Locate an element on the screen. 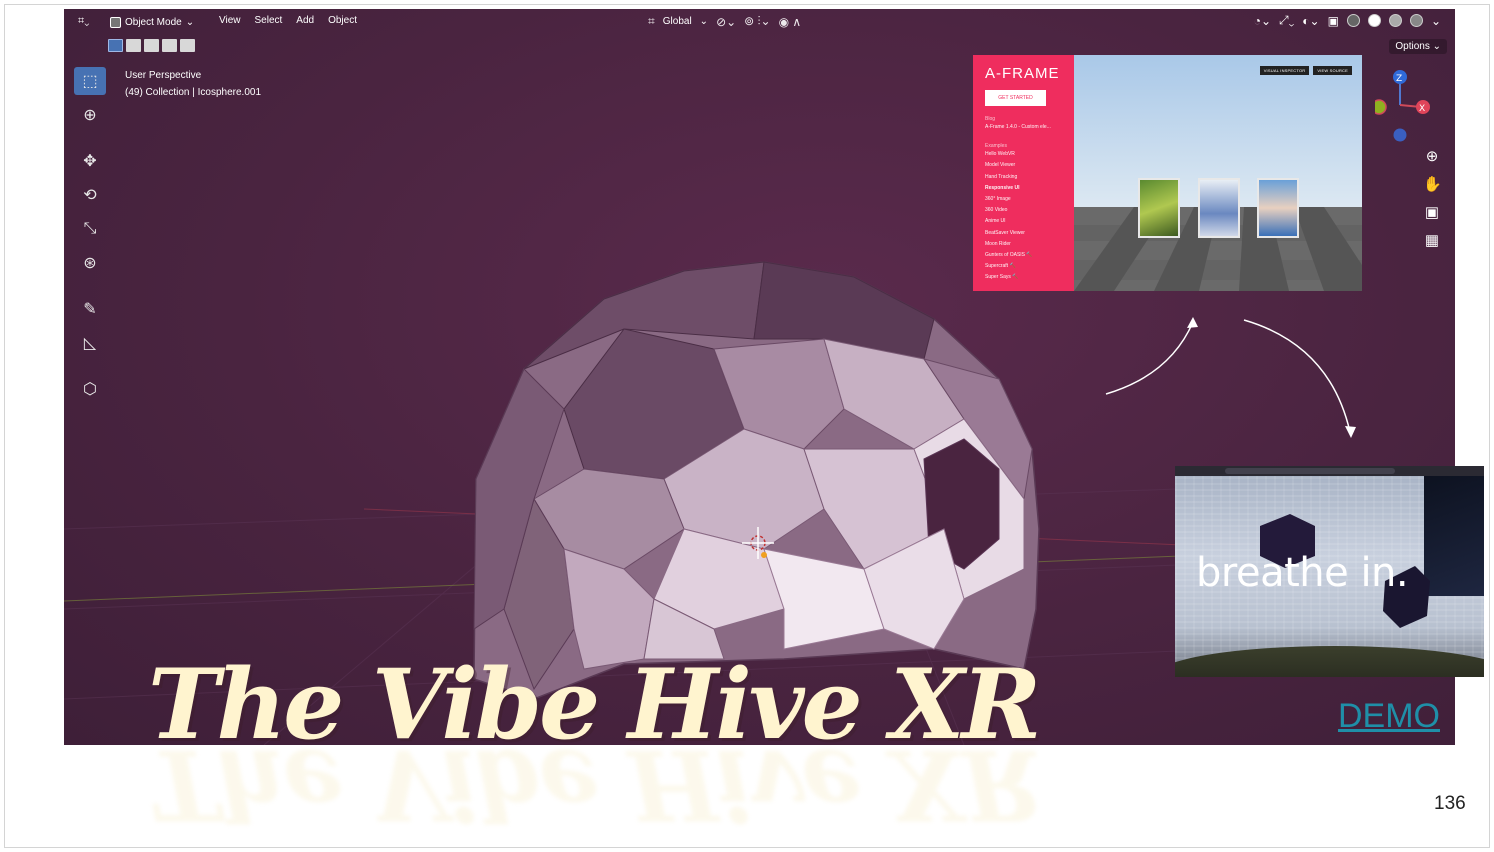 Image resolution: width=1494 pixels, height=852 pixels. breathe-text: breathe in. is located at coordinates (1302, 573).